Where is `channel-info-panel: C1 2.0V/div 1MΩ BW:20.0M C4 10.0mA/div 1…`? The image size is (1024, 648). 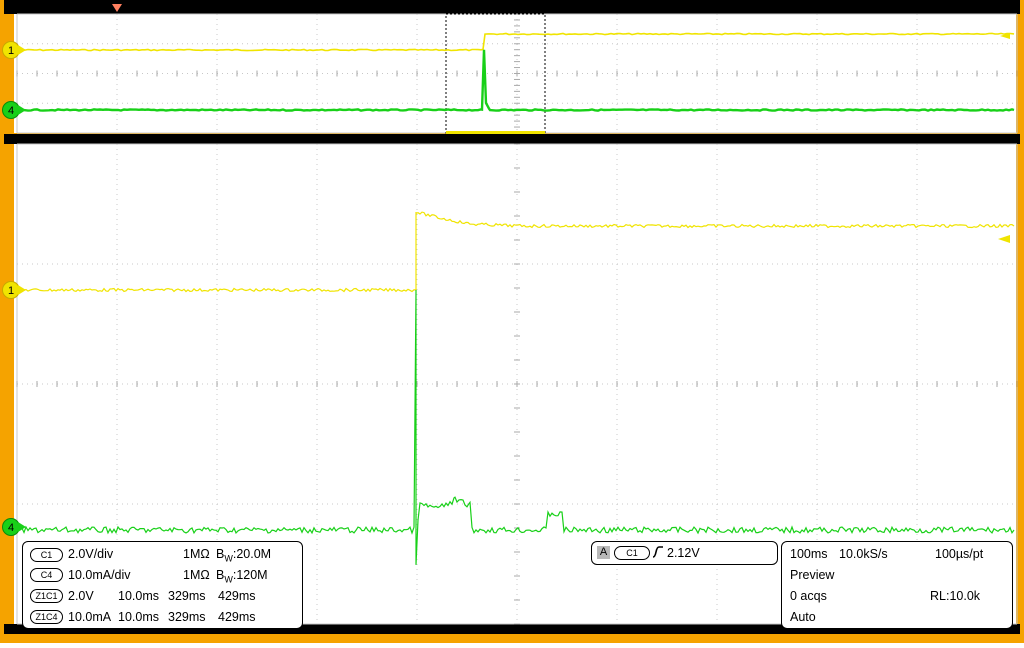 channel-info-panel: C1 2.0V/div 1MΩ BW:20.0M C4 10.0mA/div 1… is located at coordinates (162, 585).